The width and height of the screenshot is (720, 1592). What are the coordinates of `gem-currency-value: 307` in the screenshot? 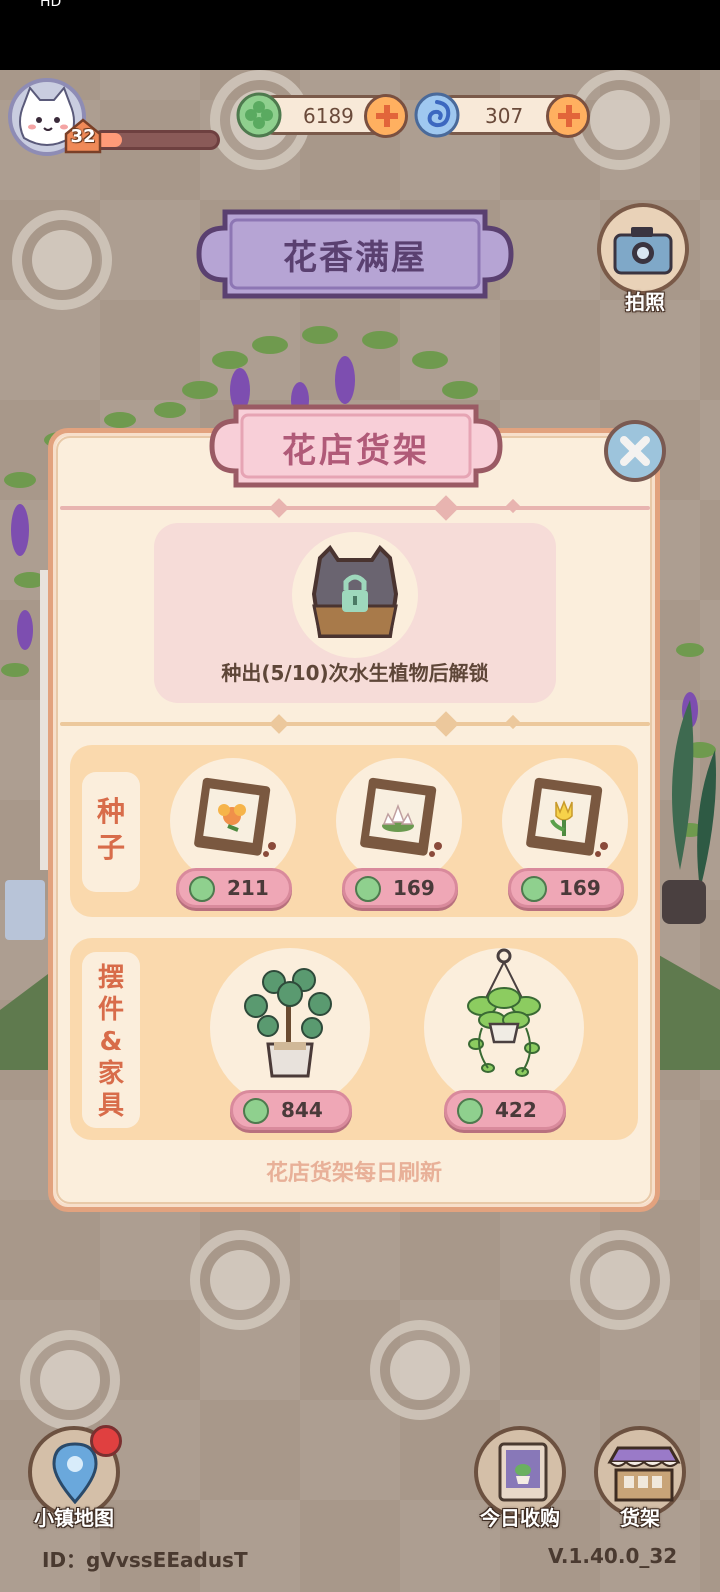 It's located at (504, 116).